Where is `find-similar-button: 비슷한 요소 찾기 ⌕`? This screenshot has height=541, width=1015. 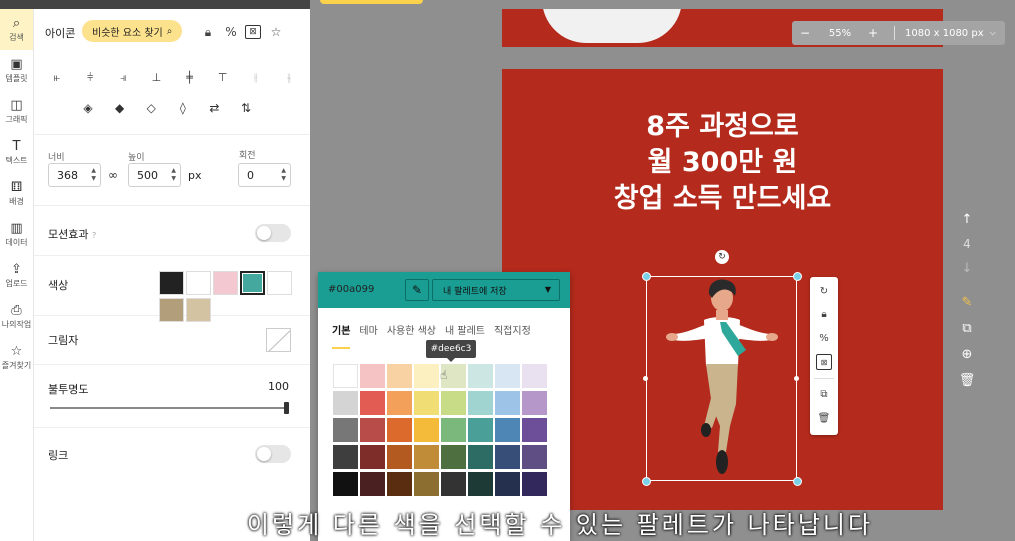
find-similar-button: 비슷한 요소 찾기 ⌕ is located at coordinates (132, 31).